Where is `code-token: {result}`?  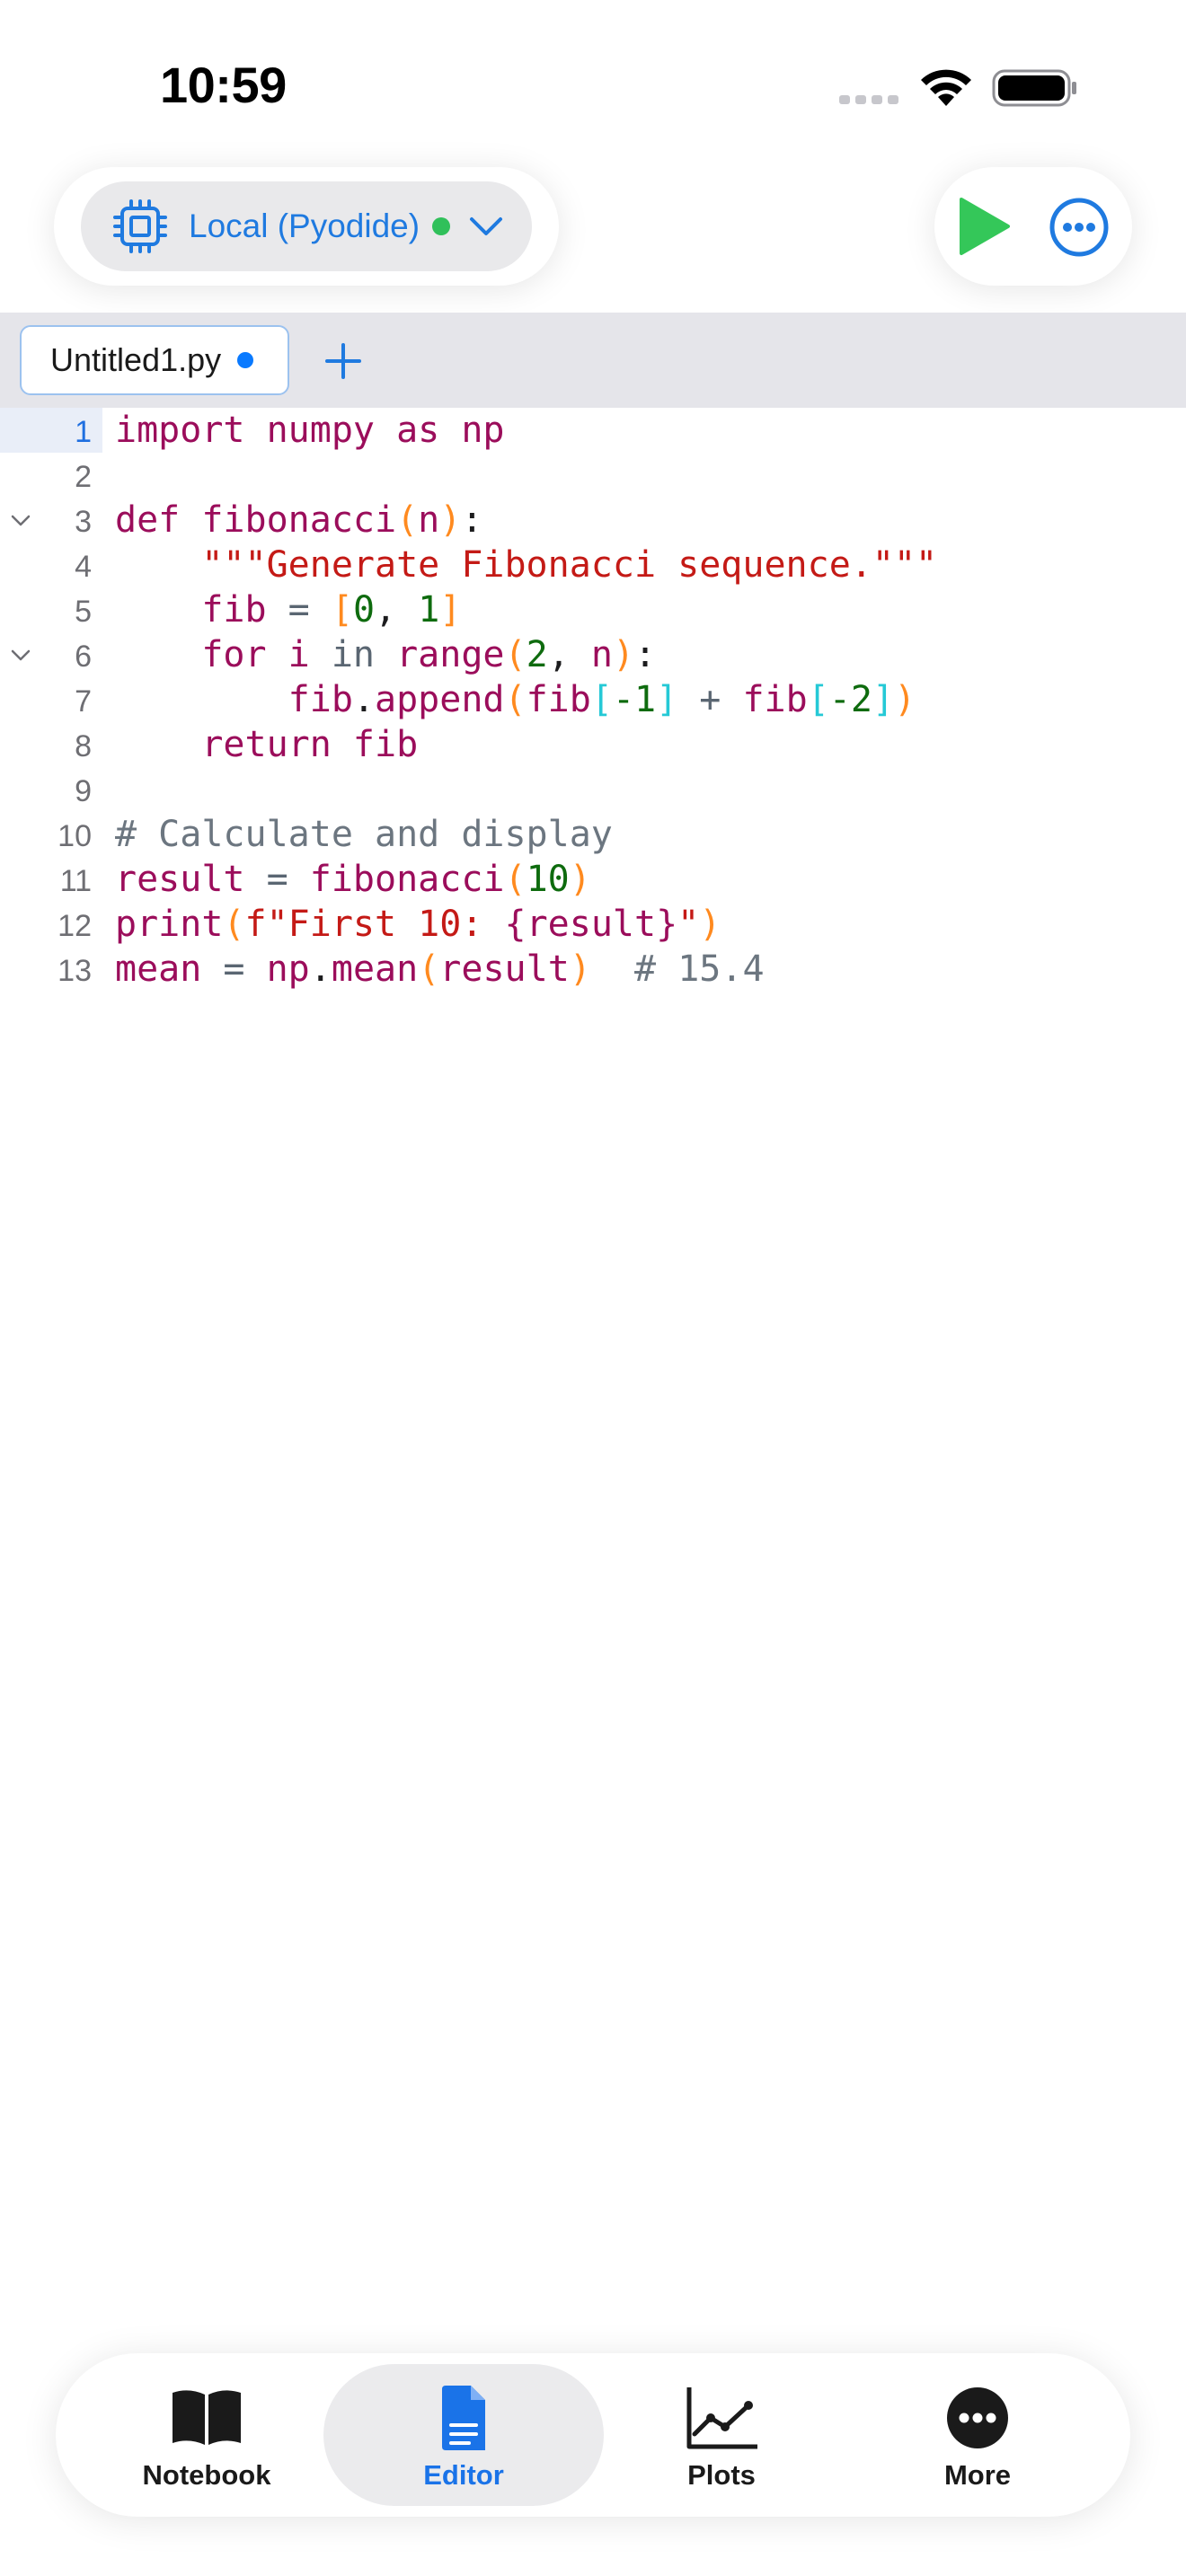 code-token: {result} is located at coordinates (591, 924).